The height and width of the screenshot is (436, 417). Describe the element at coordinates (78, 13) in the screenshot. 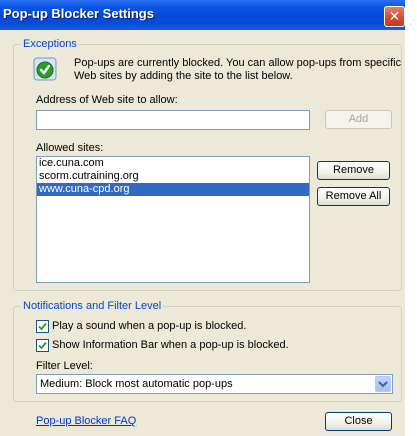

I see `window-title: Pop-up Blocker Settings` at that location.